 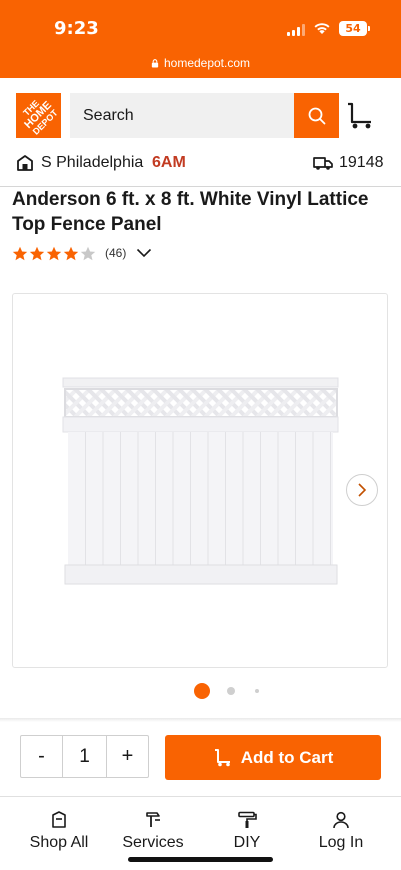 What do you see at coordinates (361, 163) in the screenshot?
I see `delivery-zip: 19148` at bounding box center [361, 163].